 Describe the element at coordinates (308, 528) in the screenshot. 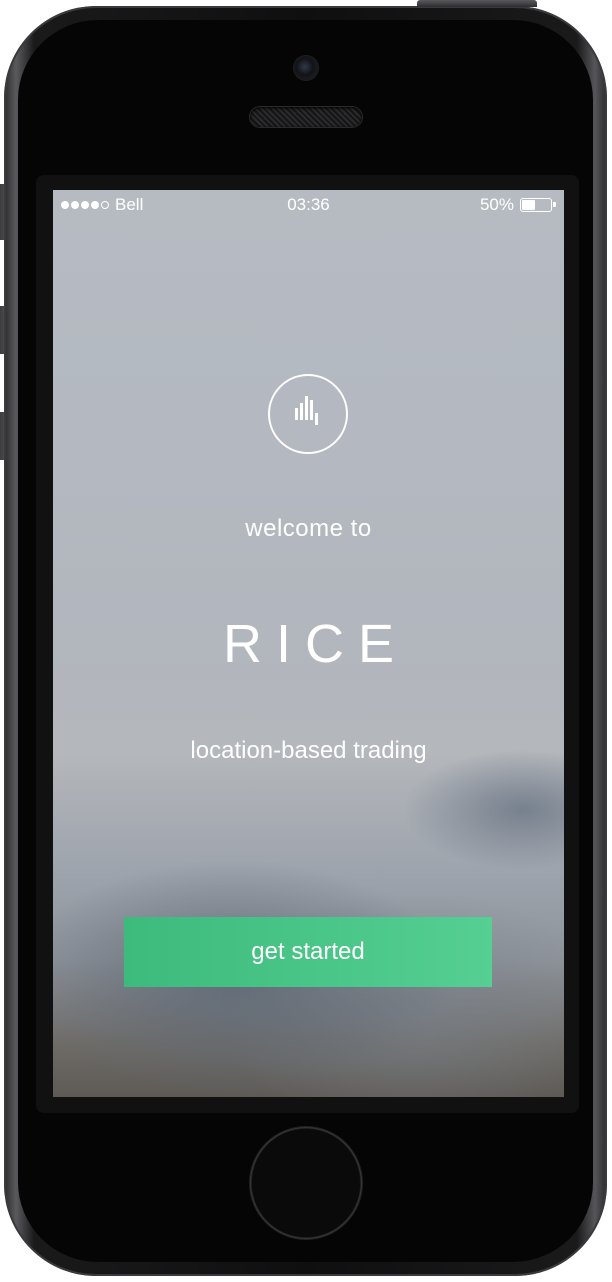

I see `welcome-text: welcome to` at that location.